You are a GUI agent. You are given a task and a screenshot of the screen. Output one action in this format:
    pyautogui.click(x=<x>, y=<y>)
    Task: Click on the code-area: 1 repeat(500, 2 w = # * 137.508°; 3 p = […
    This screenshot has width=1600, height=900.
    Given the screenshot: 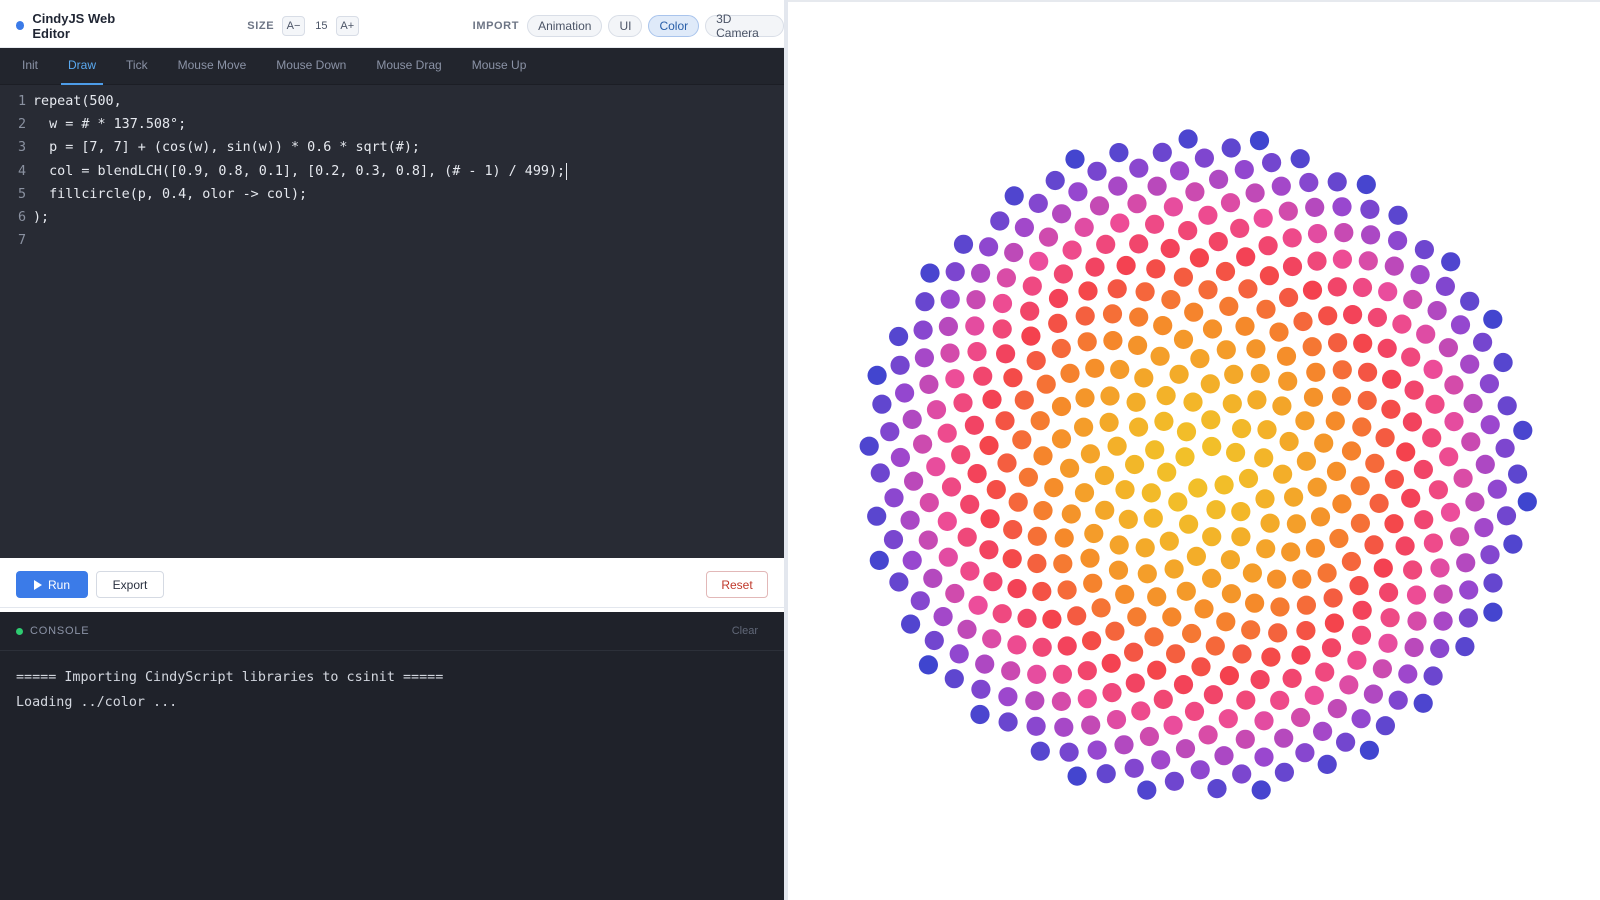 What is the action you would take?
    pyautogui.click(x=284, y=171)
    